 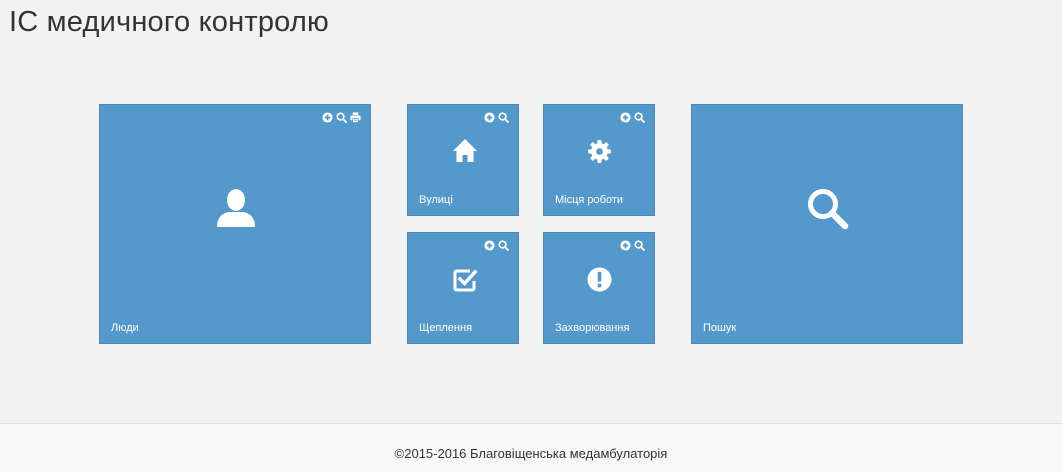 I want to click on tile-vaccinations: Щеплення, so click(x=463, y=288).